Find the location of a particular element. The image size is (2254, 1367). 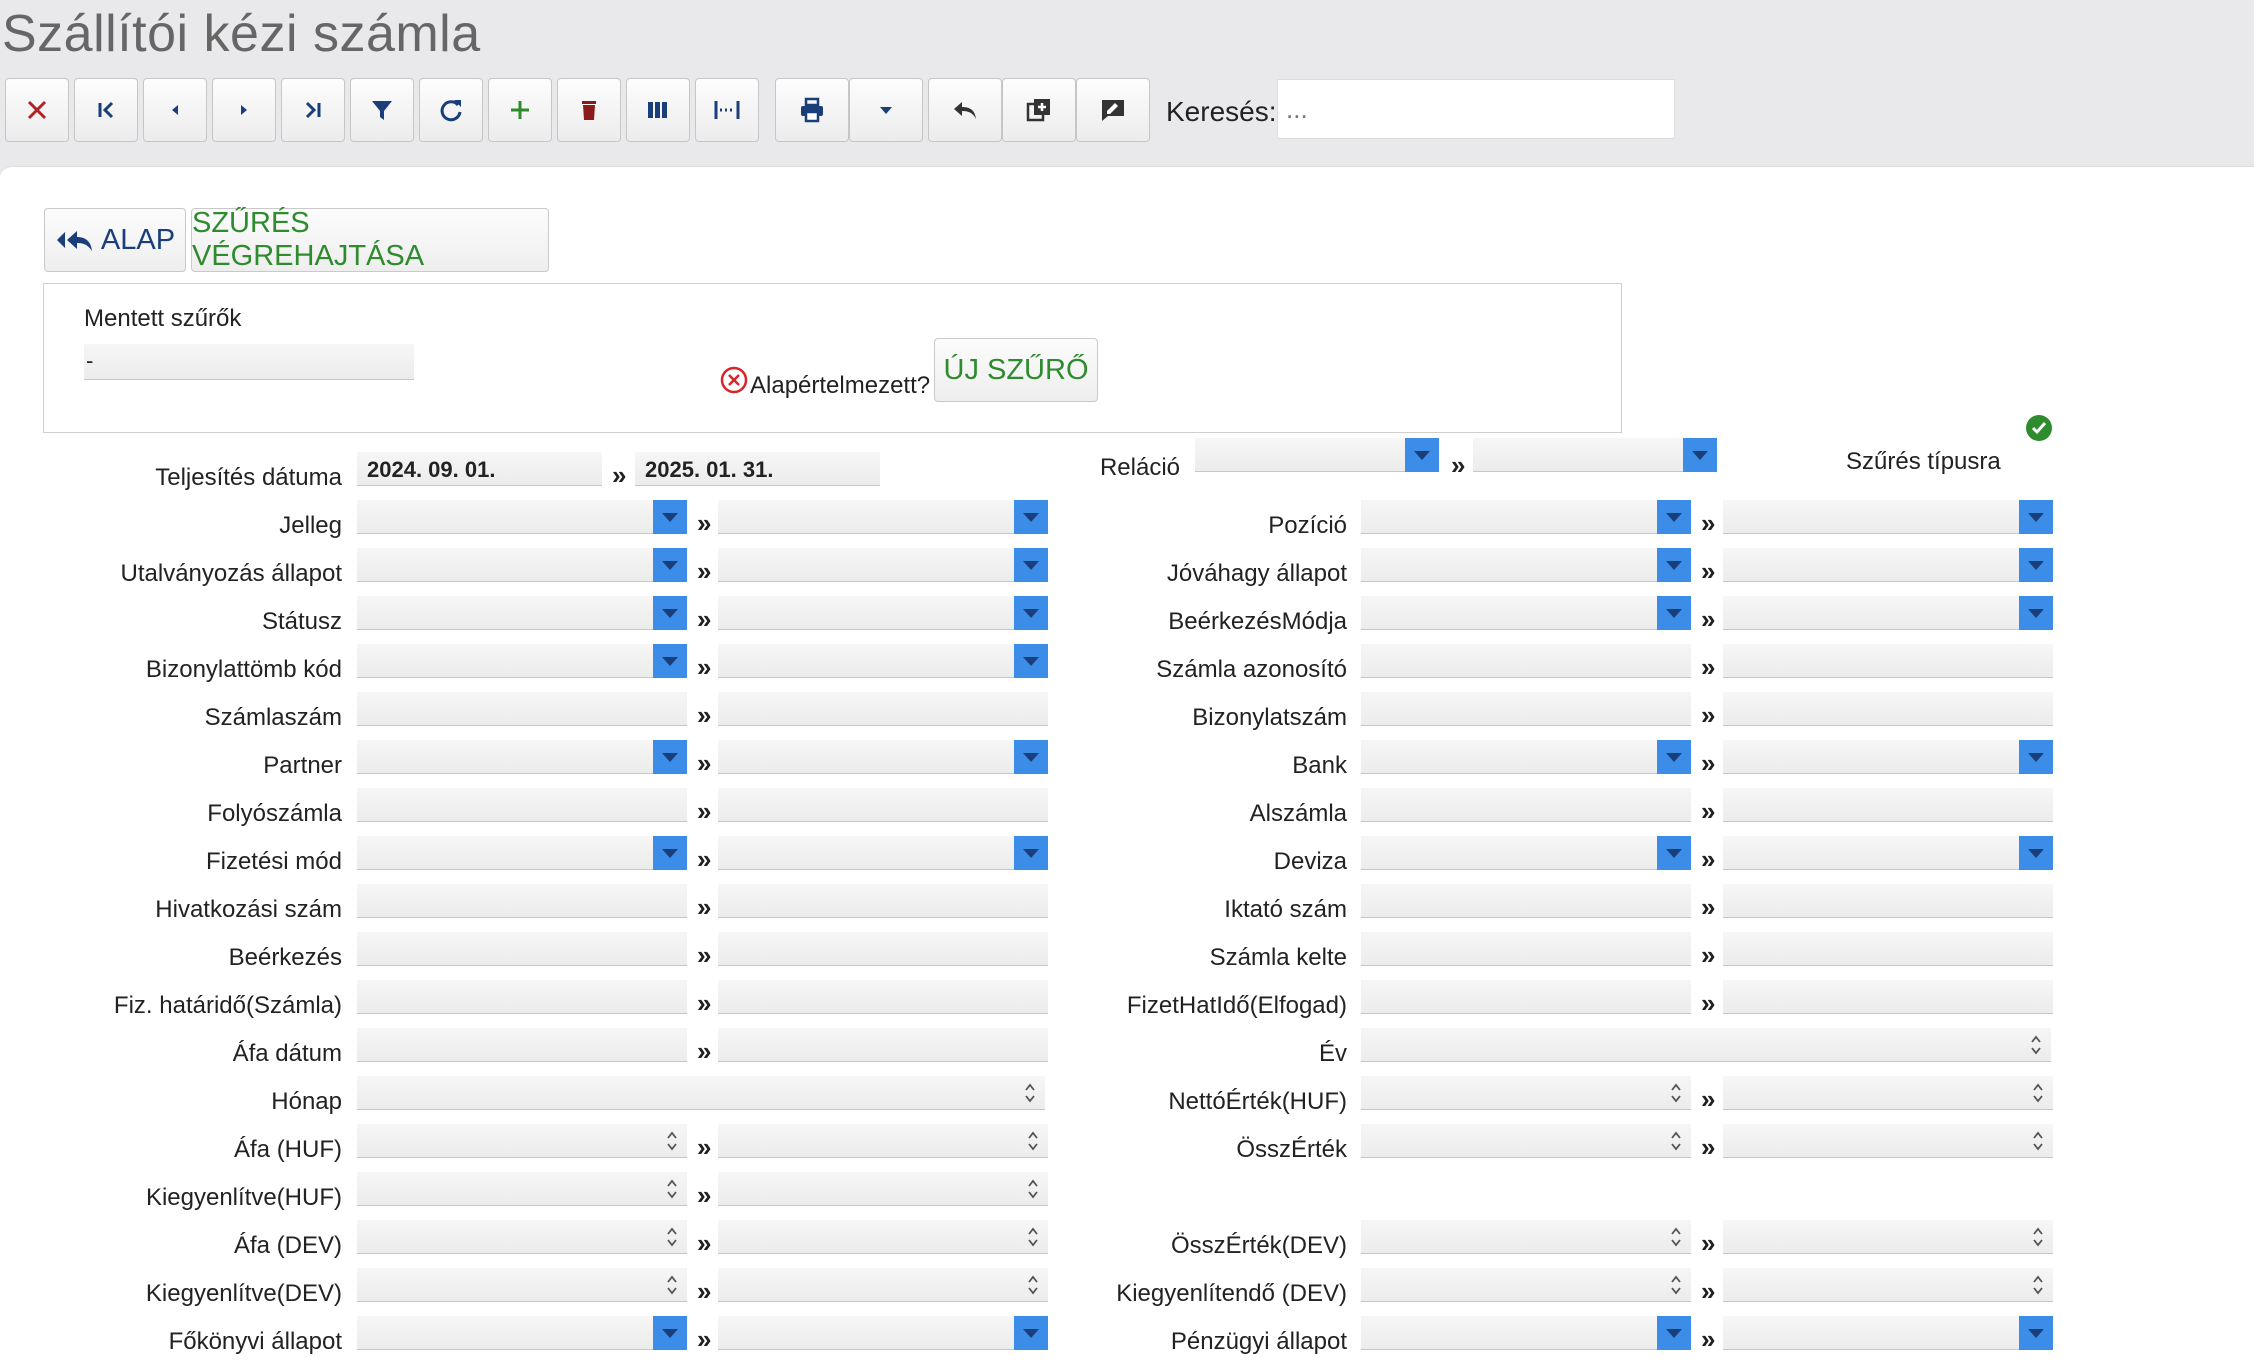

columns-button is located at coordinates (658, 110).